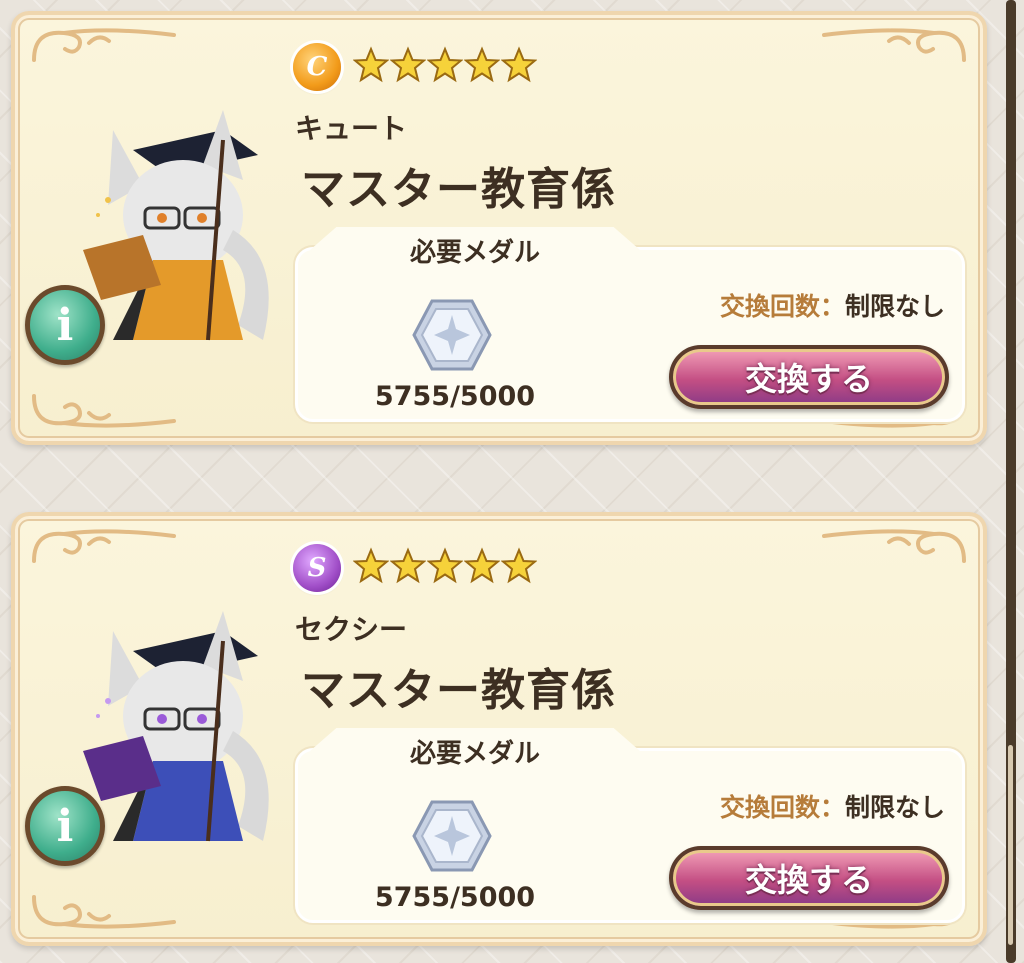 The image size is (1024, 963). I want to click on type-badge-icon: S, so click(317, 568).